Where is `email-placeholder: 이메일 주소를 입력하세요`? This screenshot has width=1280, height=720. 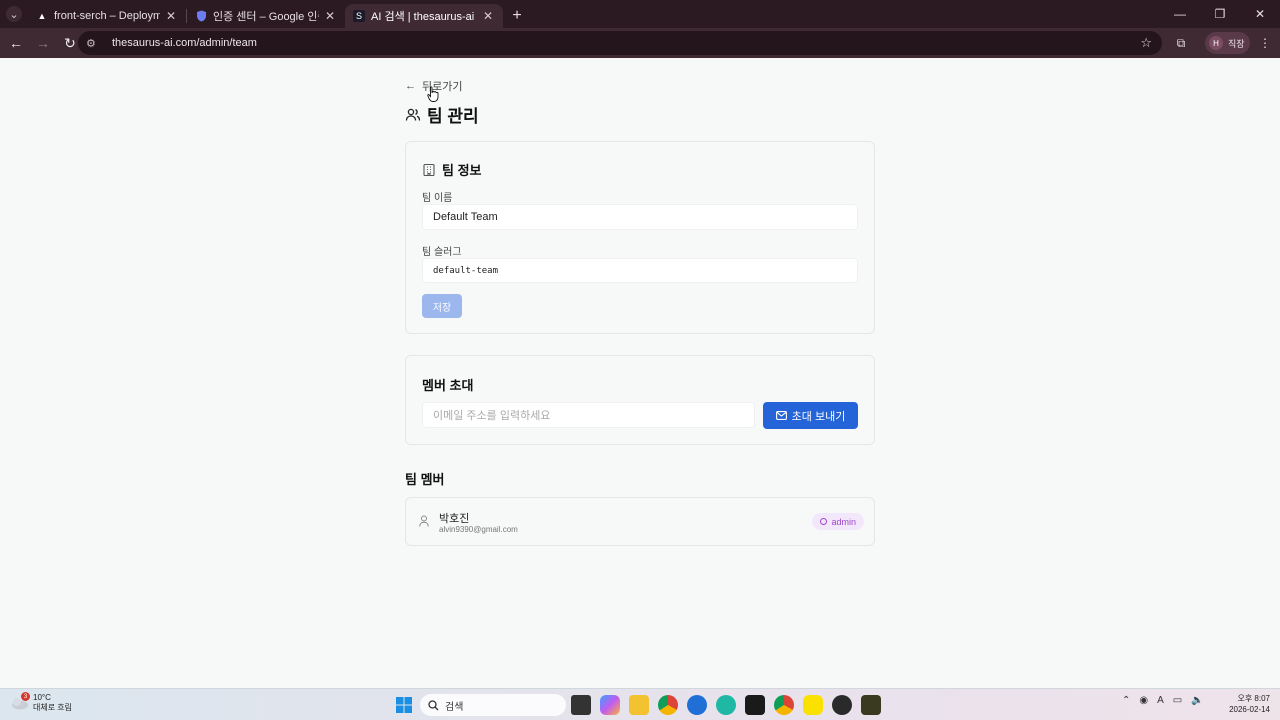
email-placeholder: 이메일 주소를 입력하세요 is located at coordinates (492, 416).